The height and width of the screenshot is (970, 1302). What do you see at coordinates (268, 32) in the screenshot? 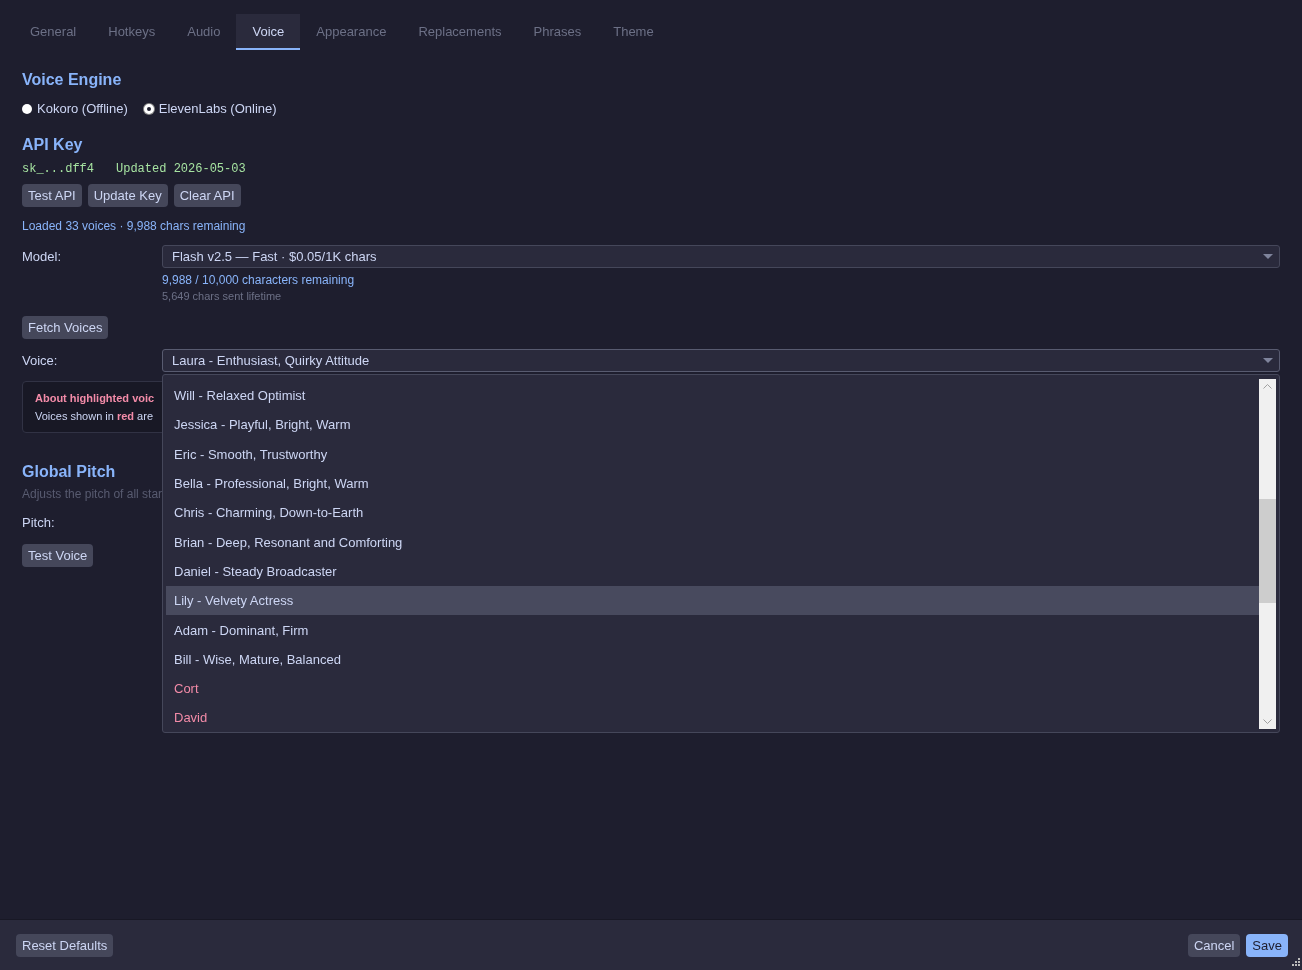
I see `tab: Voice` at bounding box center [268, 32].